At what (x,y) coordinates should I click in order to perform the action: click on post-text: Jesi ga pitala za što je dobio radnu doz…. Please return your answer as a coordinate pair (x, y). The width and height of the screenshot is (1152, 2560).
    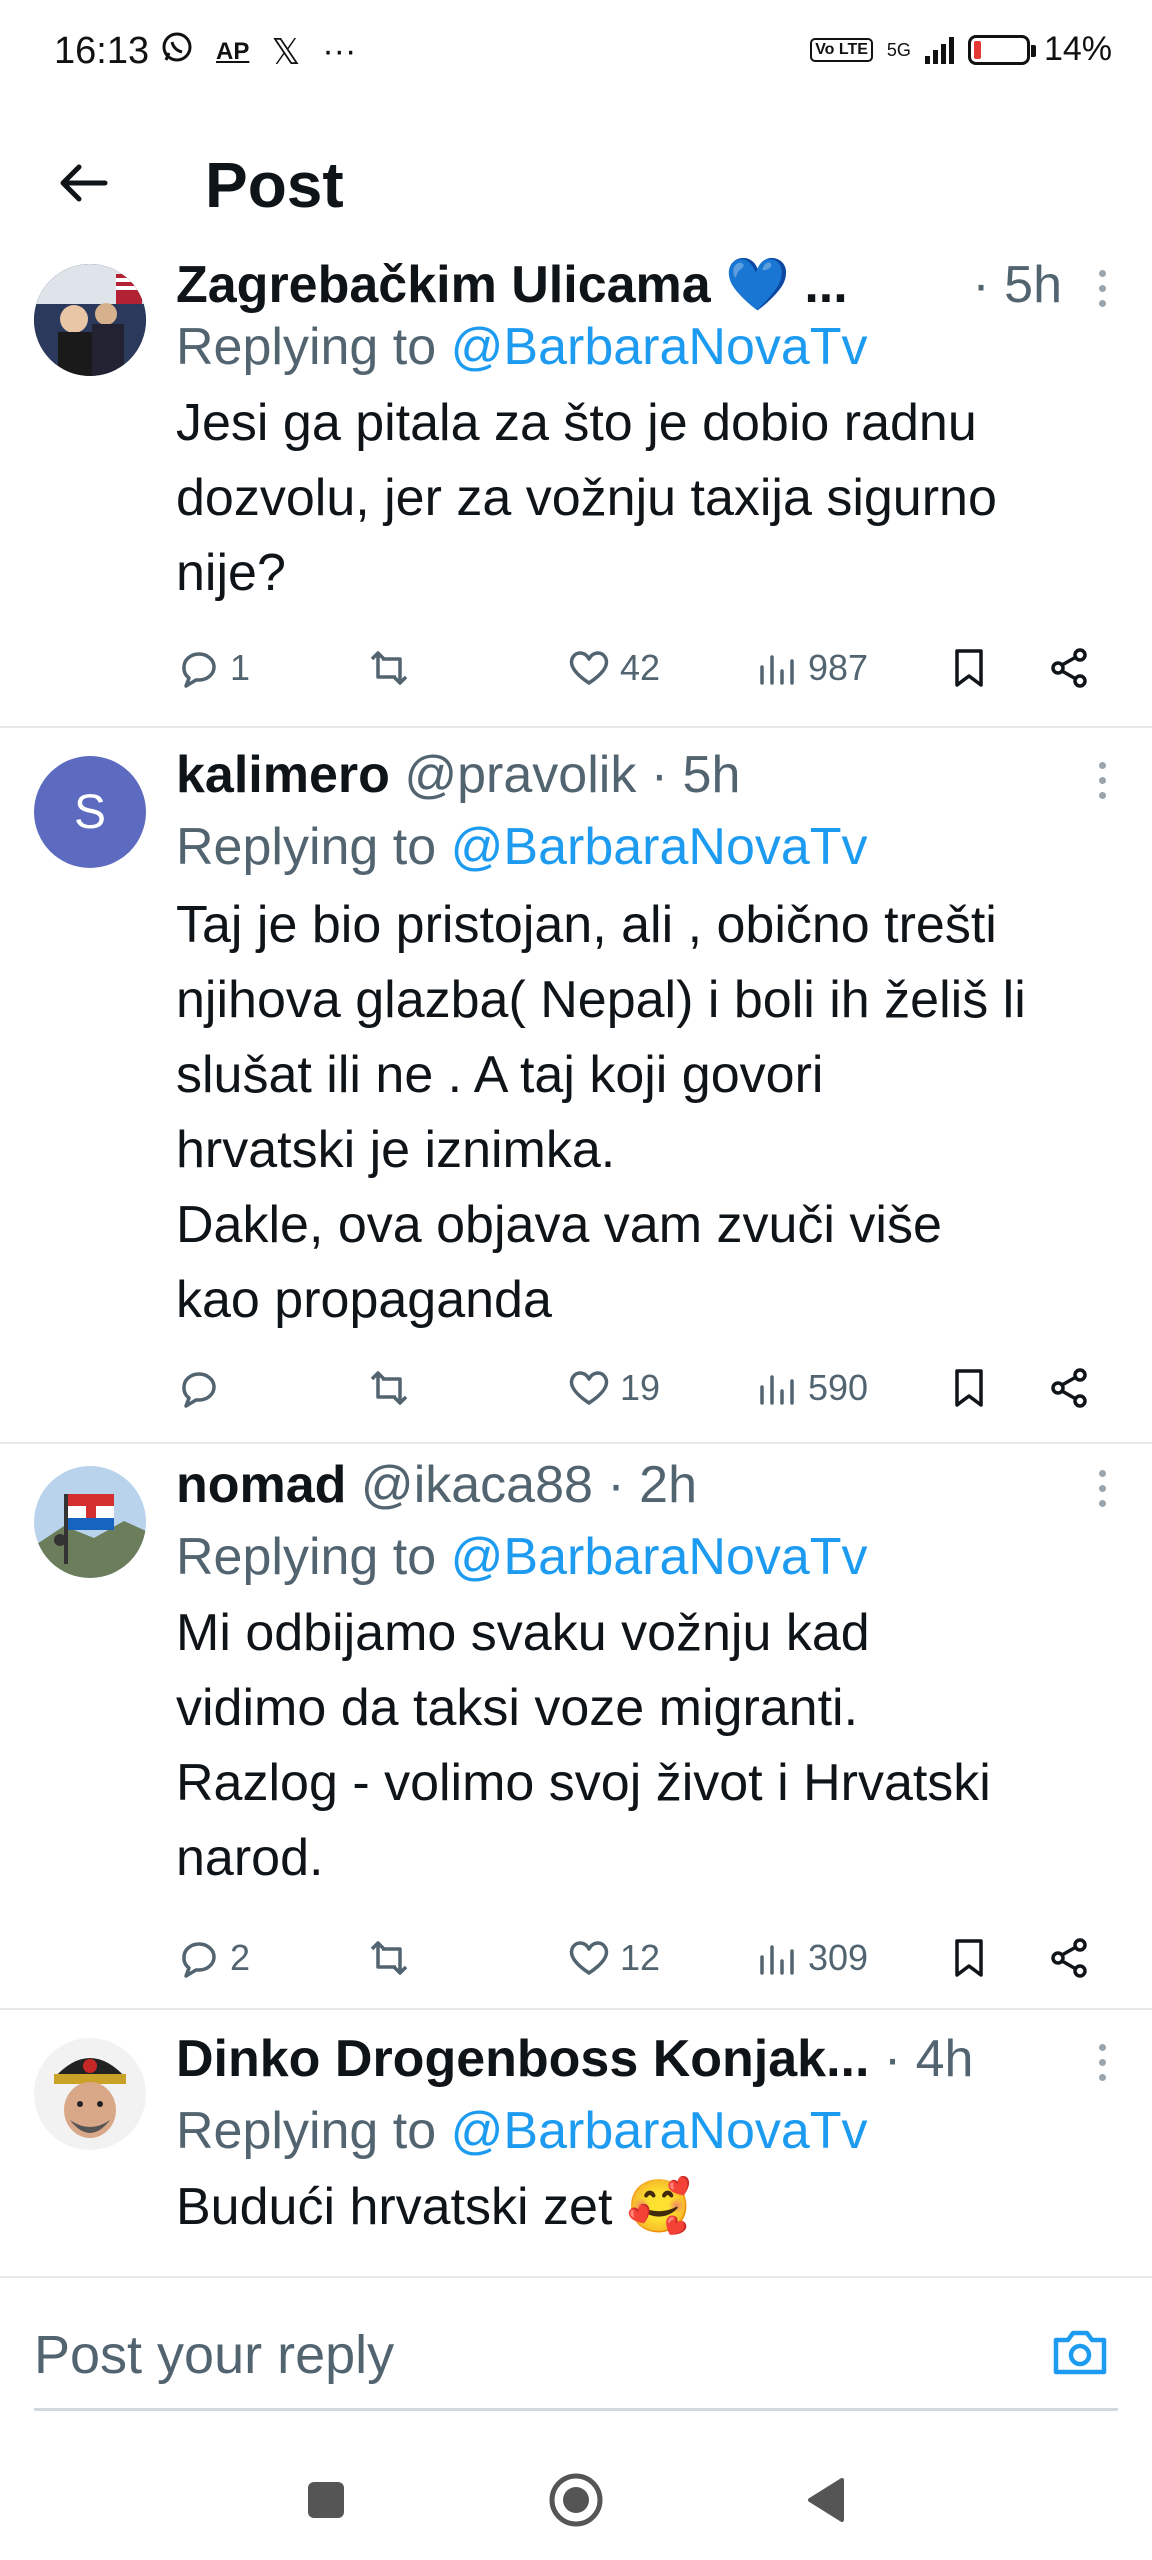
    Looking at the image, I should click on (586, 498).